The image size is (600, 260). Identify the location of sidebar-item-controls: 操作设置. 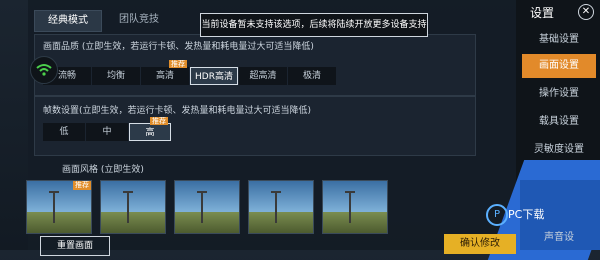
(559, 94).